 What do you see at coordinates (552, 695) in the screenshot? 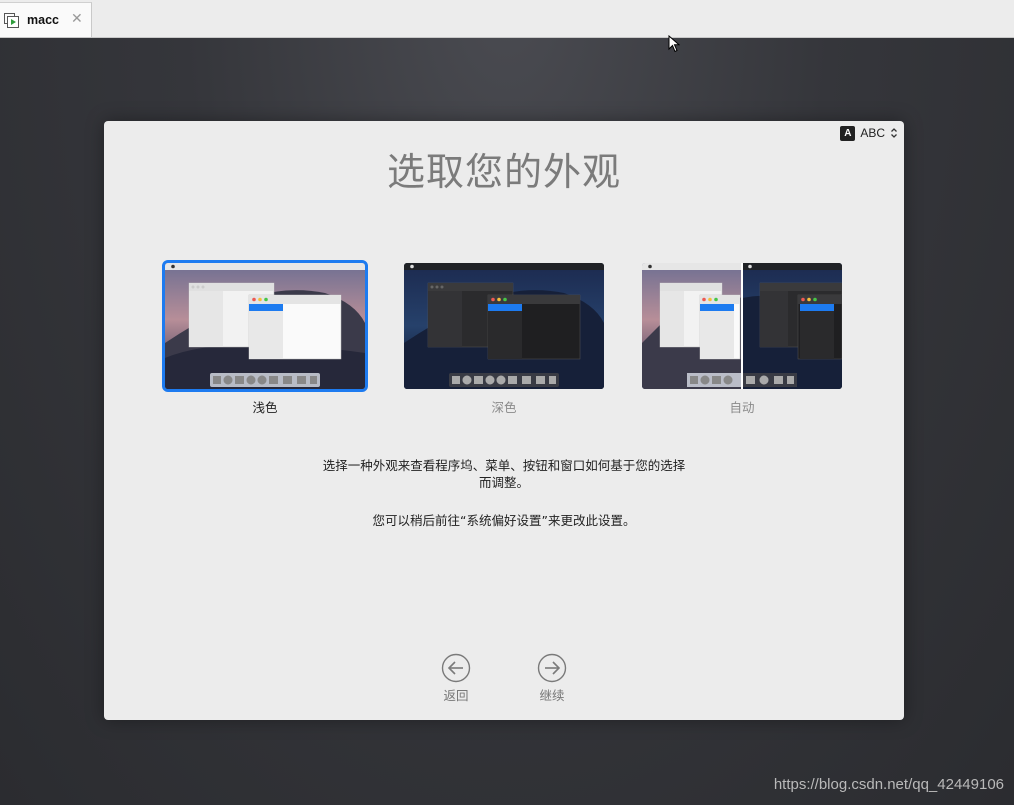
I see `continue-label: 继续` at bounding box center [552, 695].